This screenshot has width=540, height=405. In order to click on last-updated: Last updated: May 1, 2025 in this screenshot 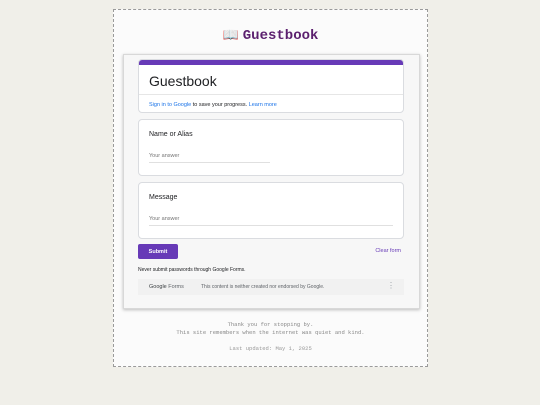, I will do `click(270, 348)`.